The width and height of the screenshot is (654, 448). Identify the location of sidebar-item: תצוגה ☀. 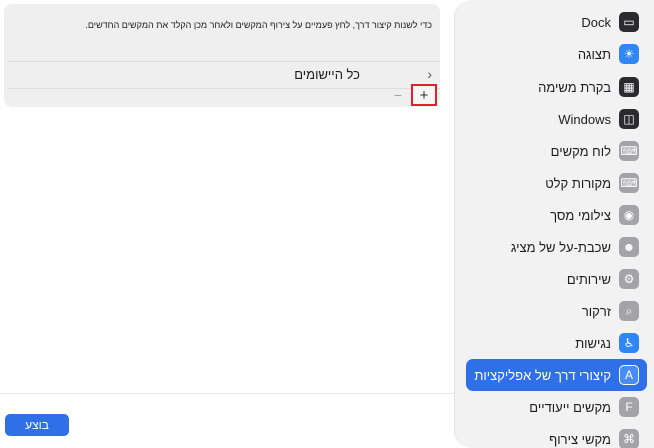
(556, 54).